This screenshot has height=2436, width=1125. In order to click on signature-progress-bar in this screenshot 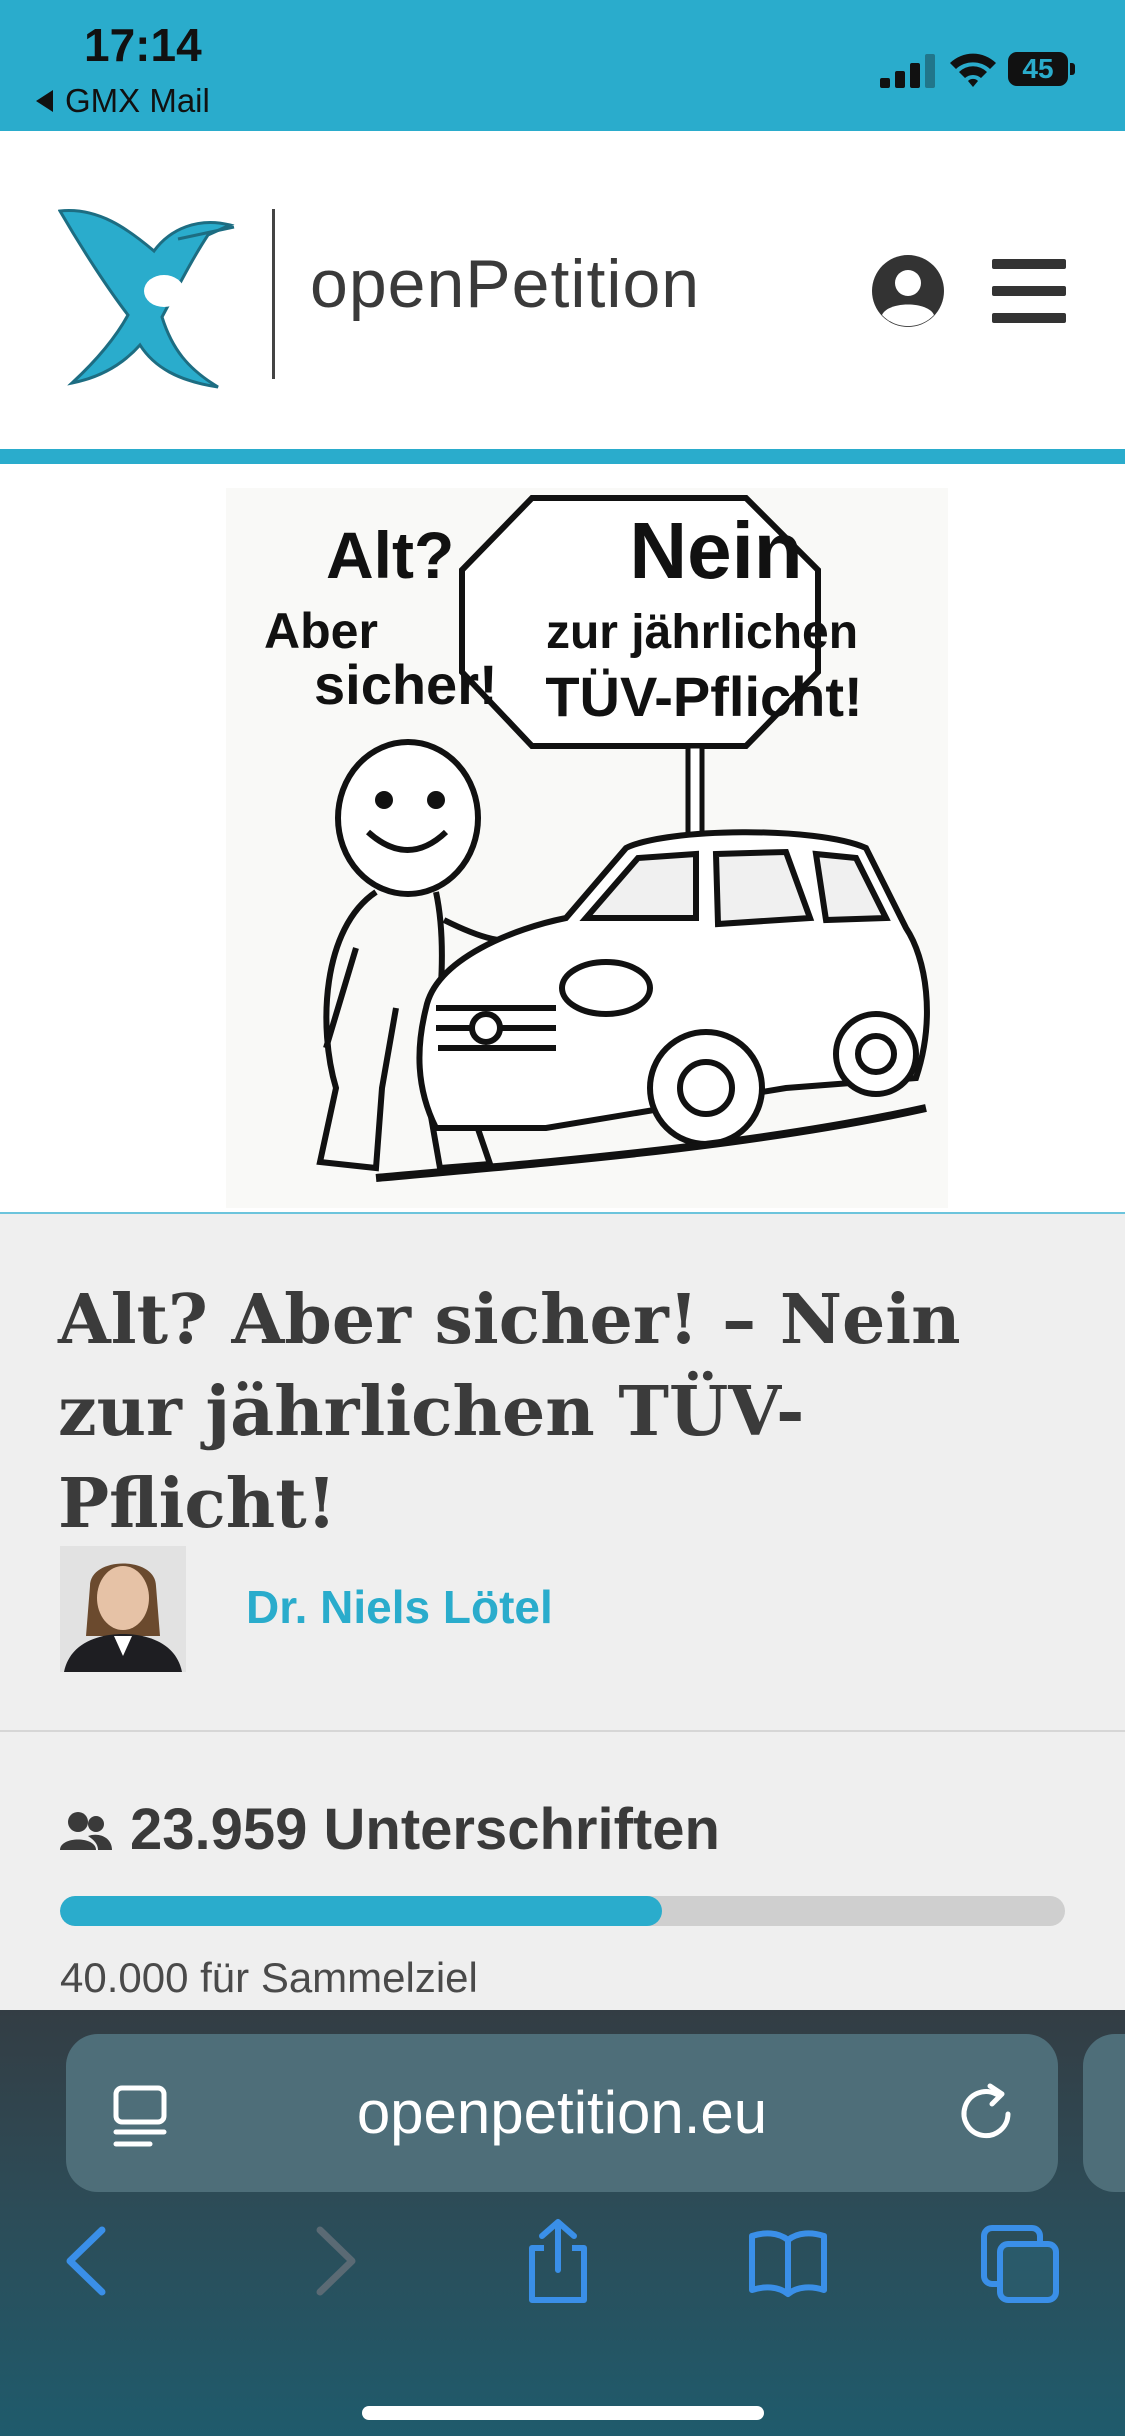, I will do `click(562, 1911)`.